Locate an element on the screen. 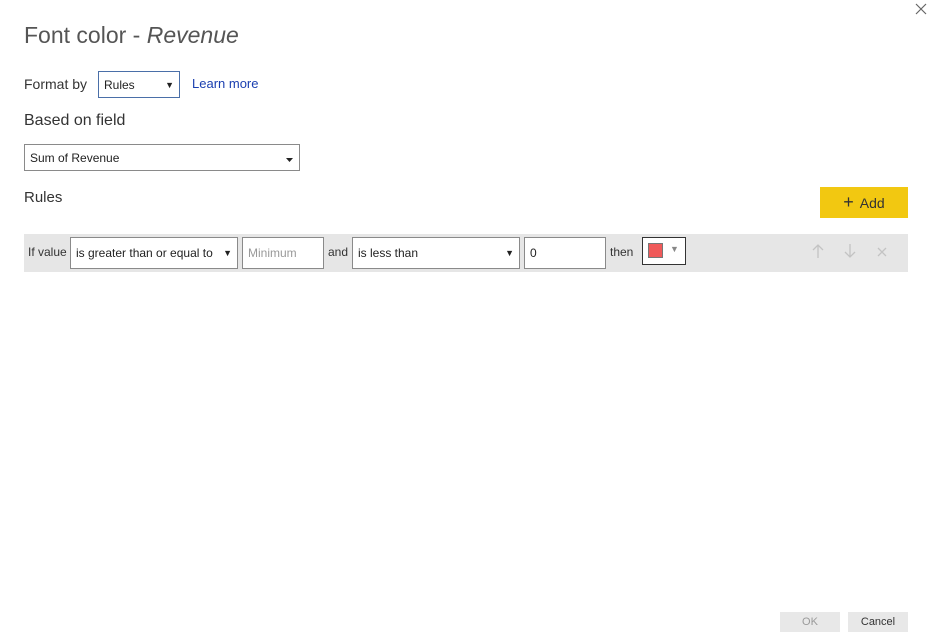  minimum-input: Minimum is located at coordinates (283, 253).